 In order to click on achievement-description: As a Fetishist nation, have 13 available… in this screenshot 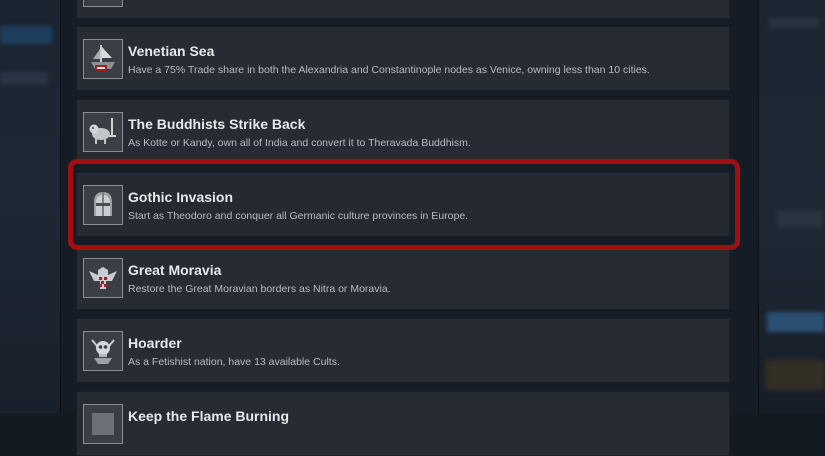, I will do `click(234, 362)`.